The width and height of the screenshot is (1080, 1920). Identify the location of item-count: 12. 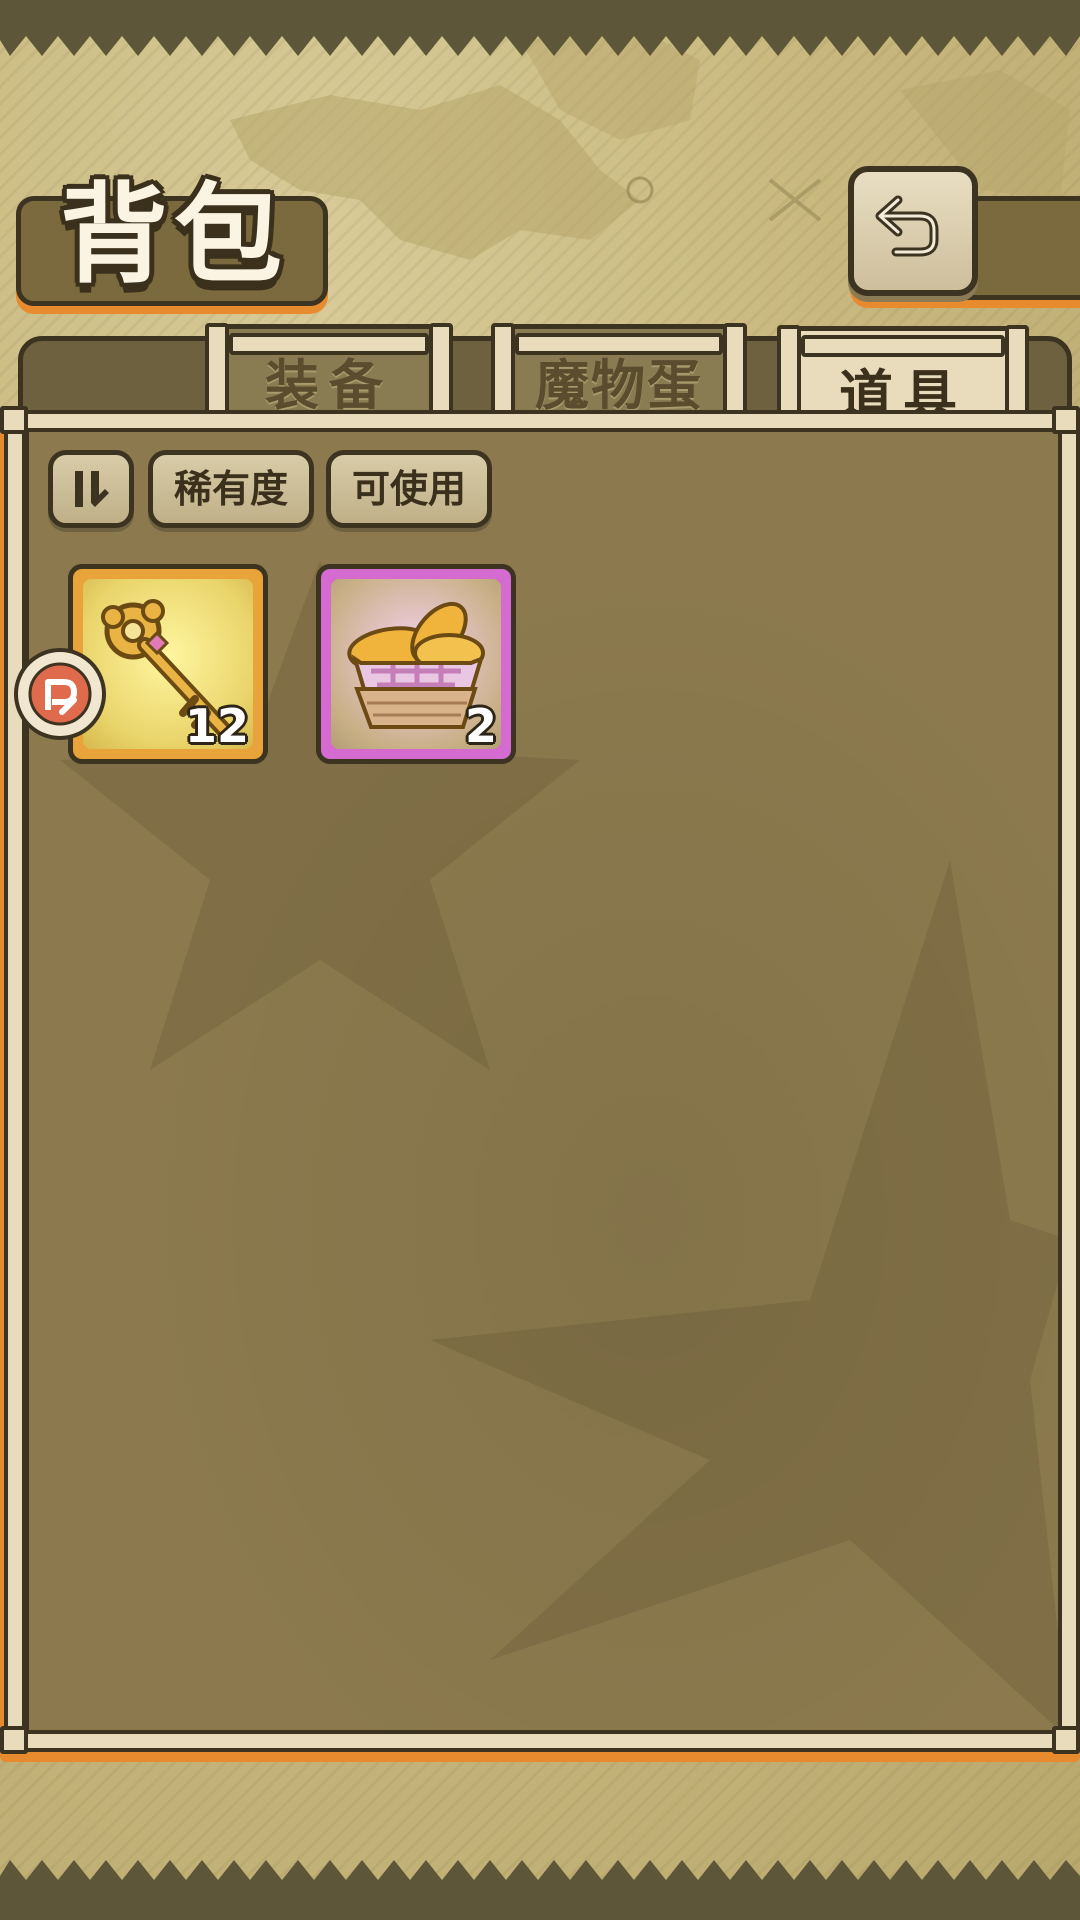
(216, 726).